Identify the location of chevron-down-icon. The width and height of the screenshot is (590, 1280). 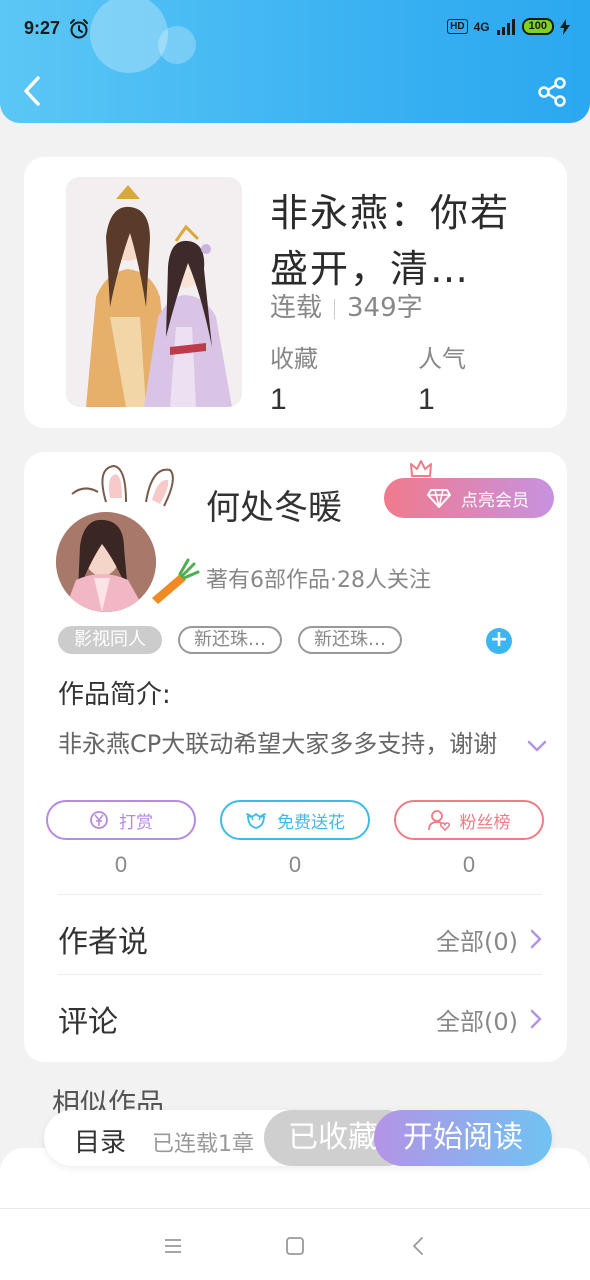
(537, 746).